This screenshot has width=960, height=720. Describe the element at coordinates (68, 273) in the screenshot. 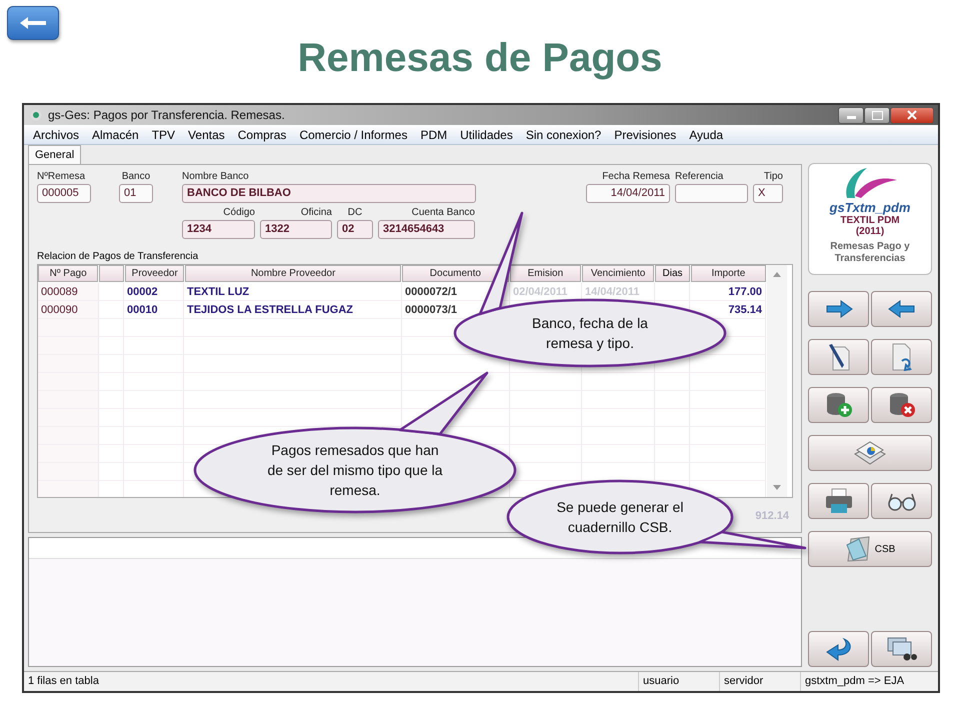

I see `column-header: Nº Pago` at that location.